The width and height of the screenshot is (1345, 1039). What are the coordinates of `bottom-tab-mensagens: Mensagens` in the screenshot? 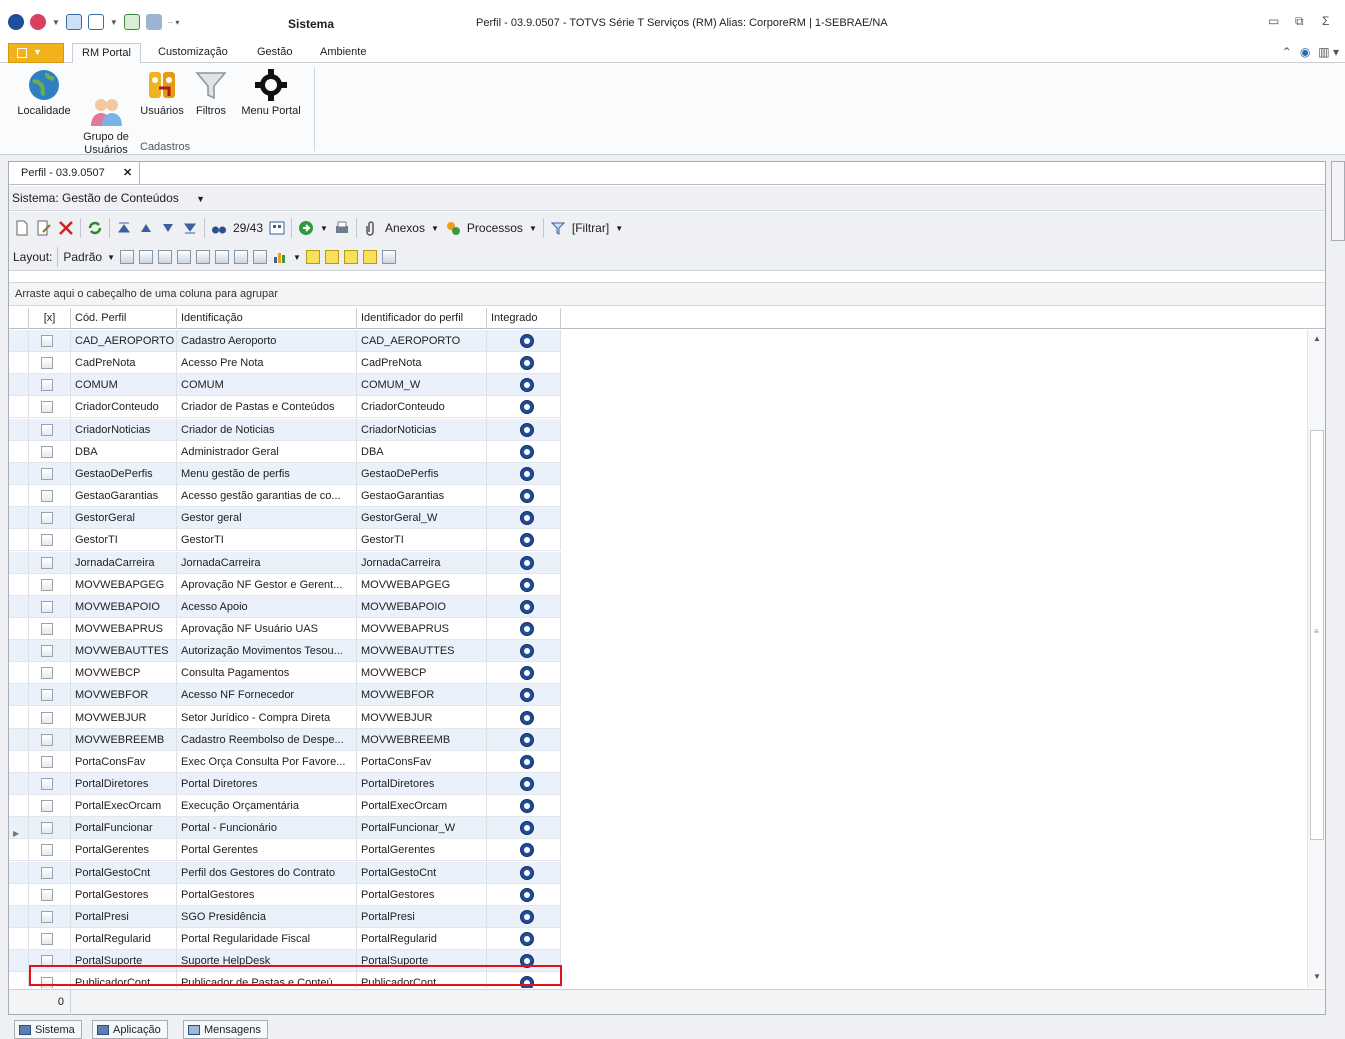 It's located at (225, 1029).